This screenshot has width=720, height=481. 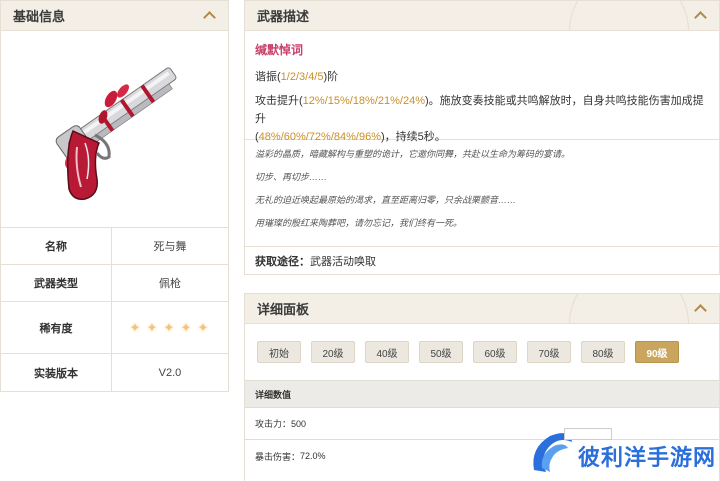 I want to click on level-button: 60级, so click(x=495, y=352).